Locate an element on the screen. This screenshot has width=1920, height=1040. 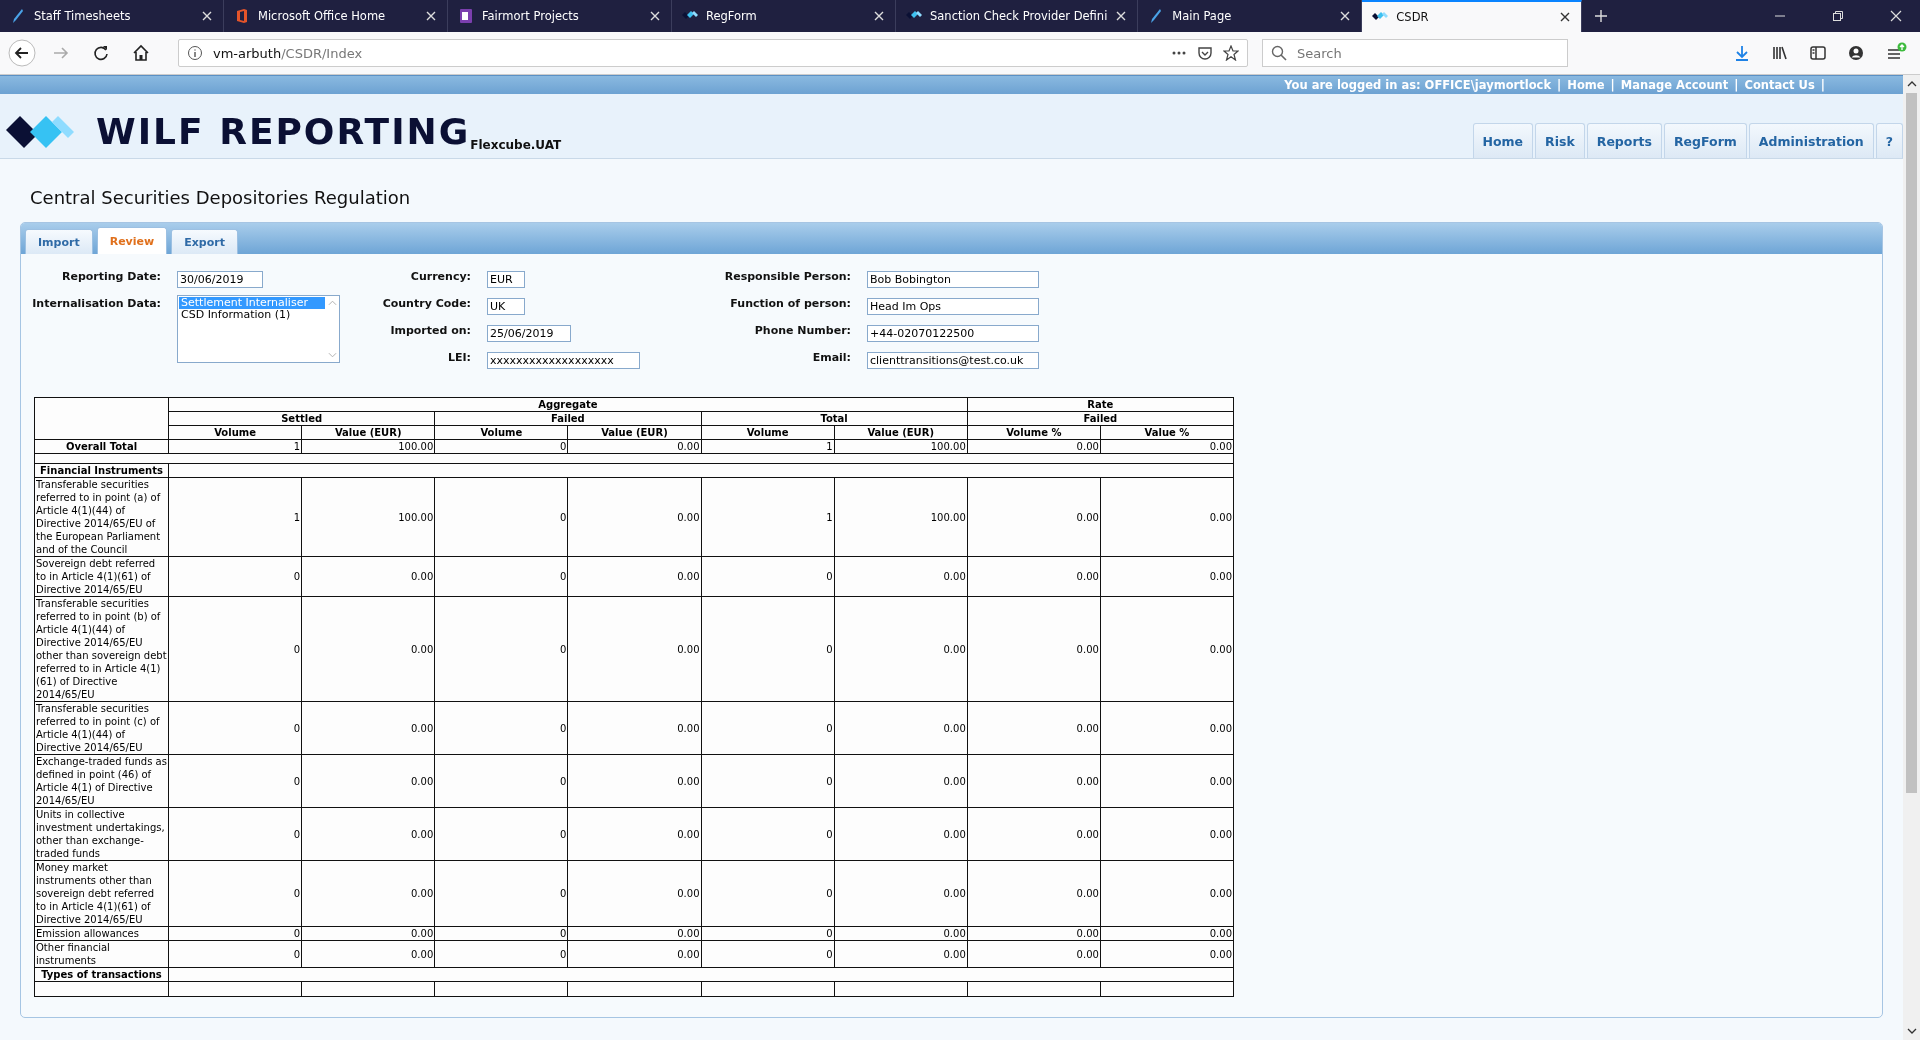
subgroup-header: Failed is located at coordinates (567, 418).